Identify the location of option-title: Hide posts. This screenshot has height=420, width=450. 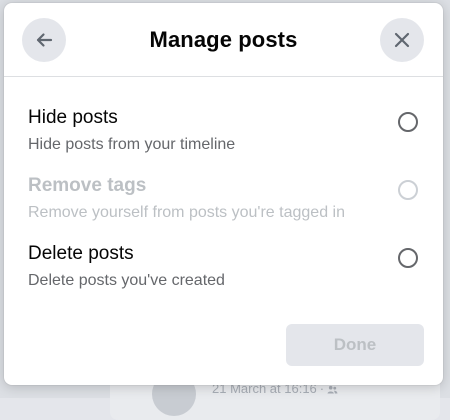
(73, 117).